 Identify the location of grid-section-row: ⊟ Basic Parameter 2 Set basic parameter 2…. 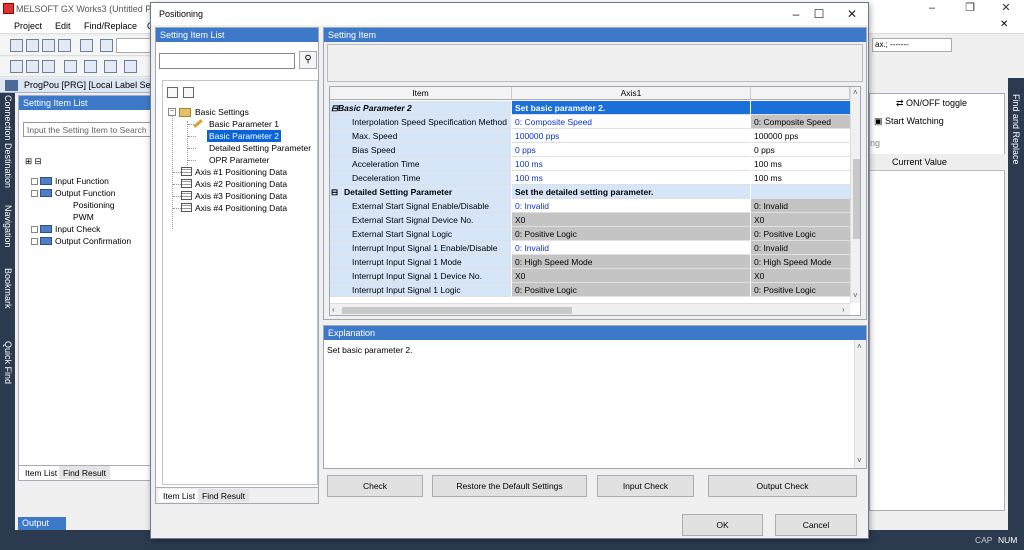
(590, 108).